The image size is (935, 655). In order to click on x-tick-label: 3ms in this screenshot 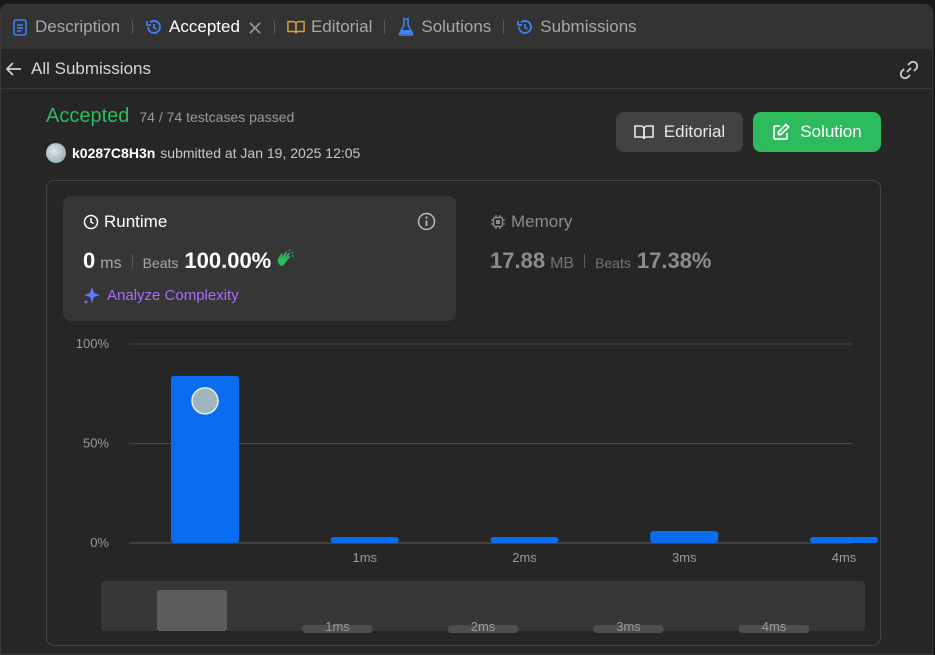, I will do `click(684, 557)`.